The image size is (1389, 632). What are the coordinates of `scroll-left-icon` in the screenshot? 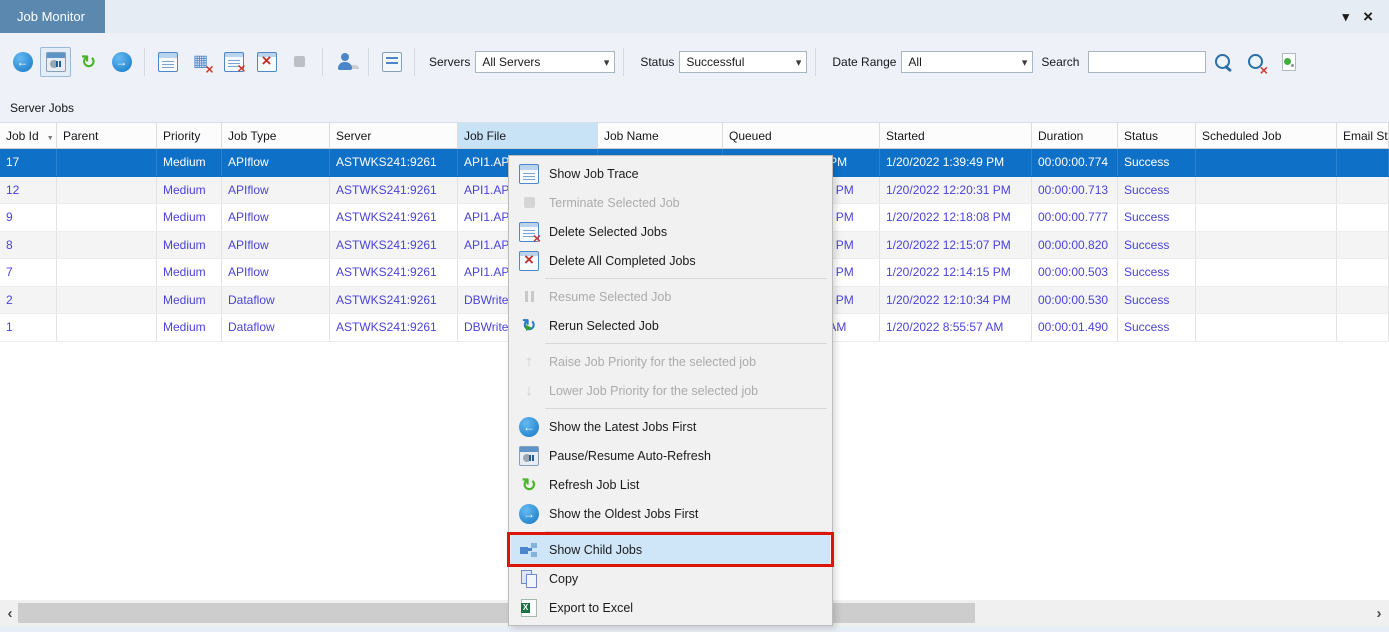 It's located at (10, 613).